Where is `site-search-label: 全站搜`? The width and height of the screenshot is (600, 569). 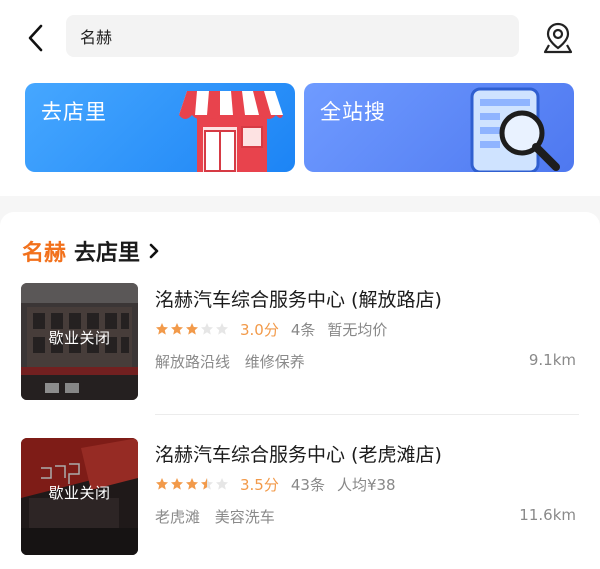
site-search-label: 全站搜 is located at coordinates (353, 112).